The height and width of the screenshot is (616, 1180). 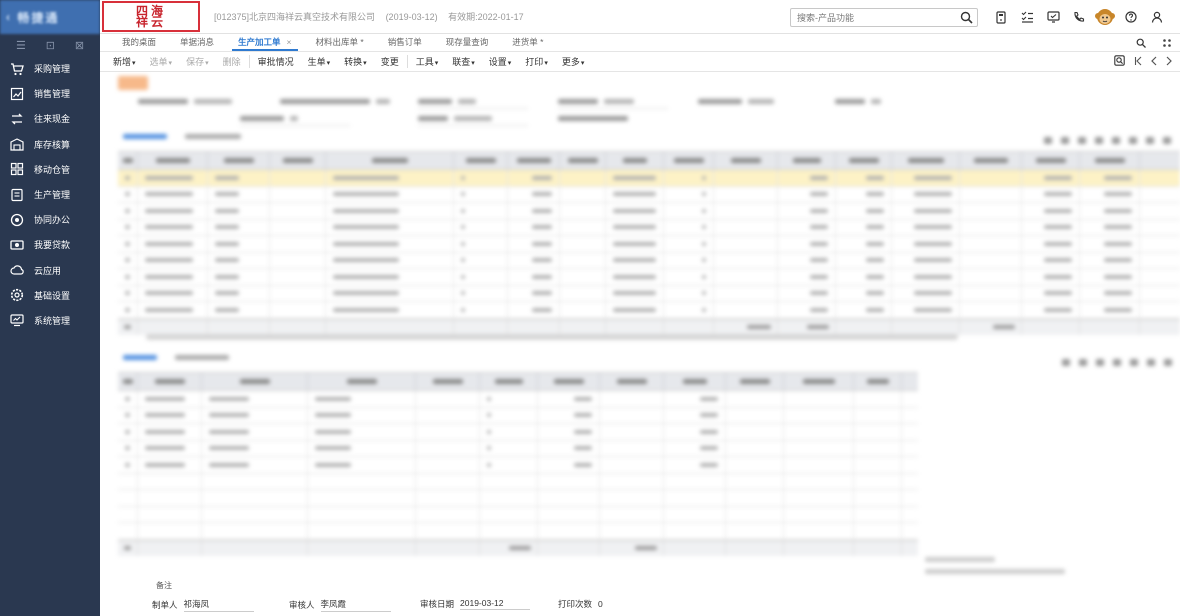 What do you see at coordinates (1131, 17) in the screenshot?
I see `help-icon` at bounding box center [1131, 17].